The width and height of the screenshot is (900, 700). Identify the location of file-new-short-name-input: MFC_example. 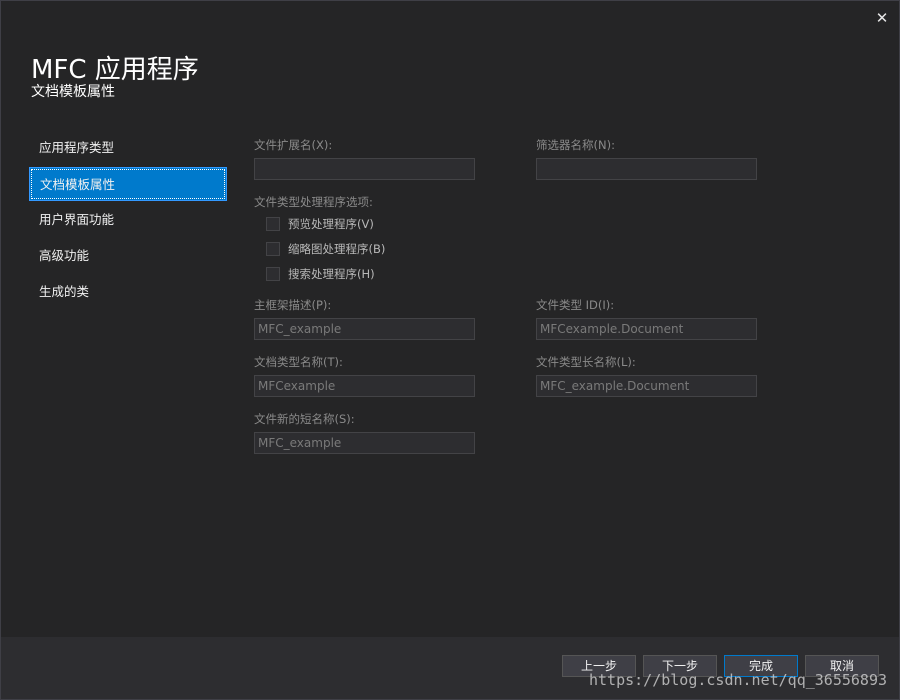
(364, 443).